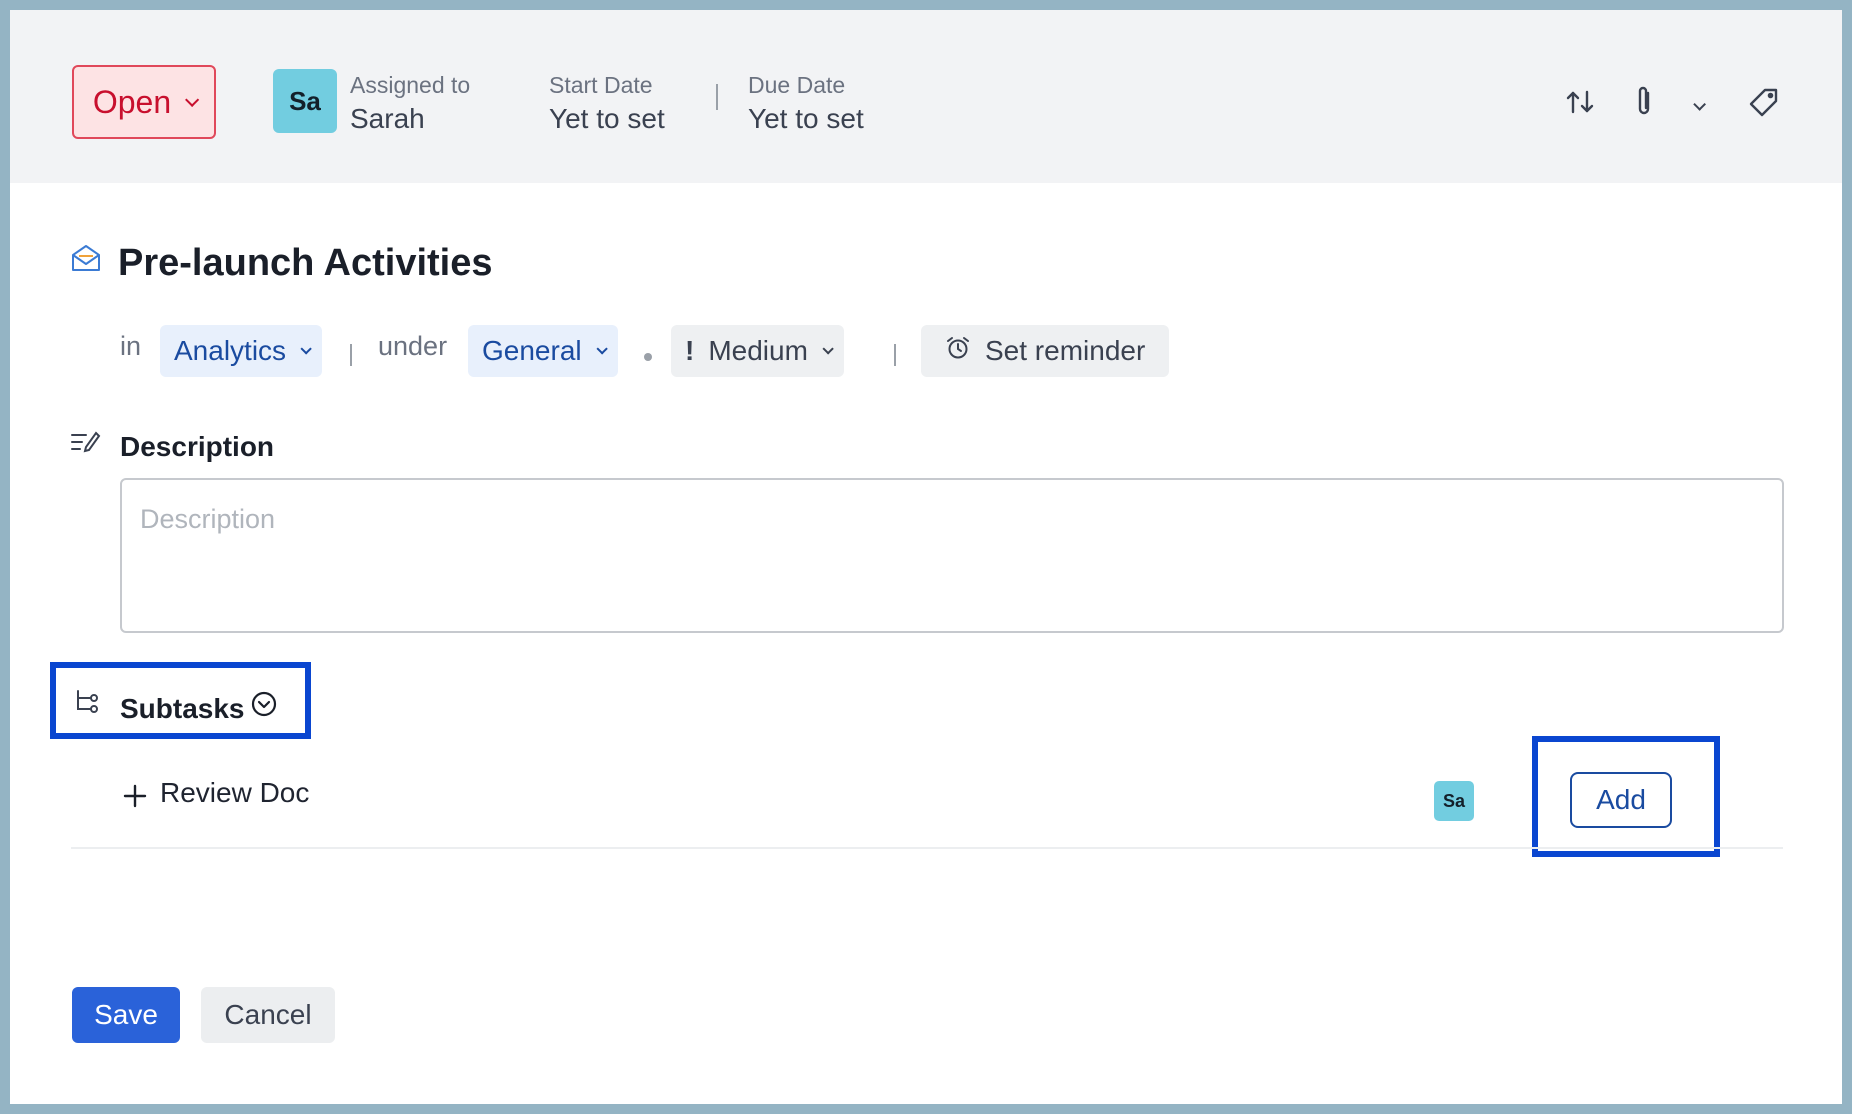  I want to click on tasklist-dropdown: General, so click(543, 351).